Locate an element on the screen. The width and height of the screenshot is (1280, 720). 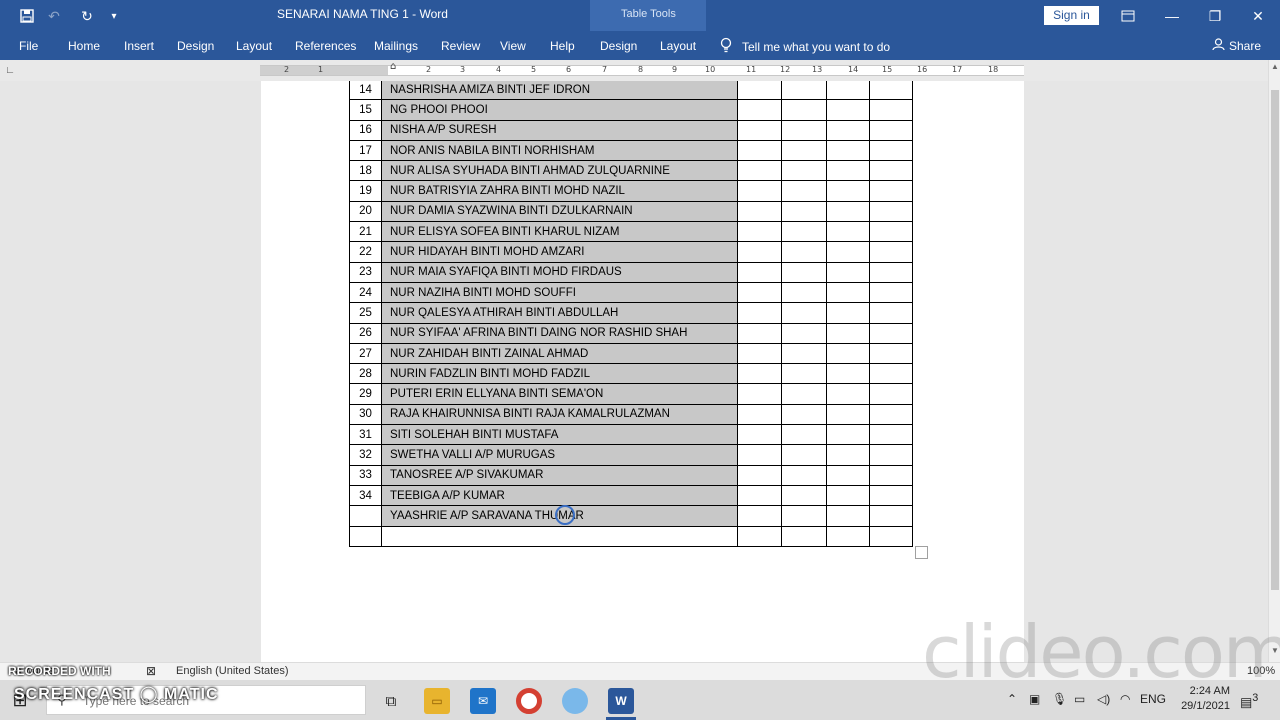
restore-icon: ❐ is located at coordinates (1215, 16).